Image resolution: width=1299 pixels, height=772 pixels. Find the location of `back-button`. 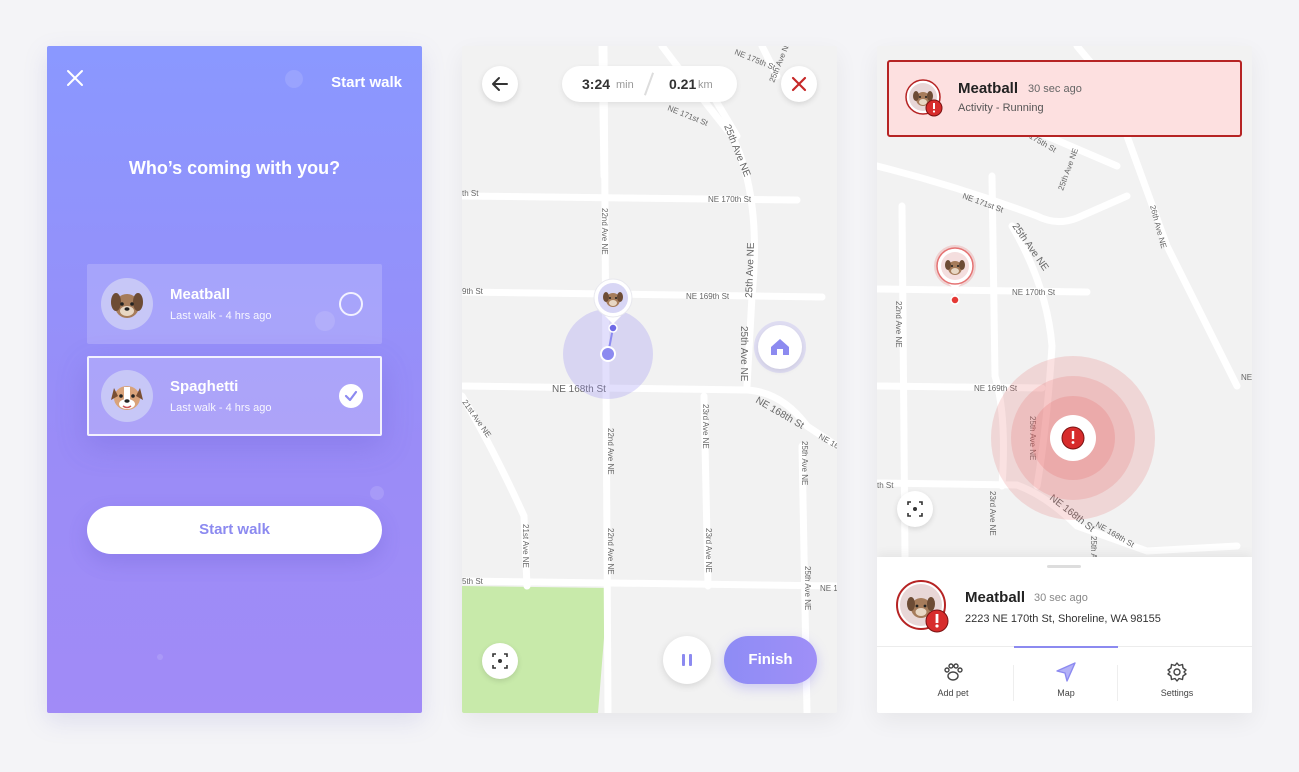

back-button is located at coordinates (500, 84).